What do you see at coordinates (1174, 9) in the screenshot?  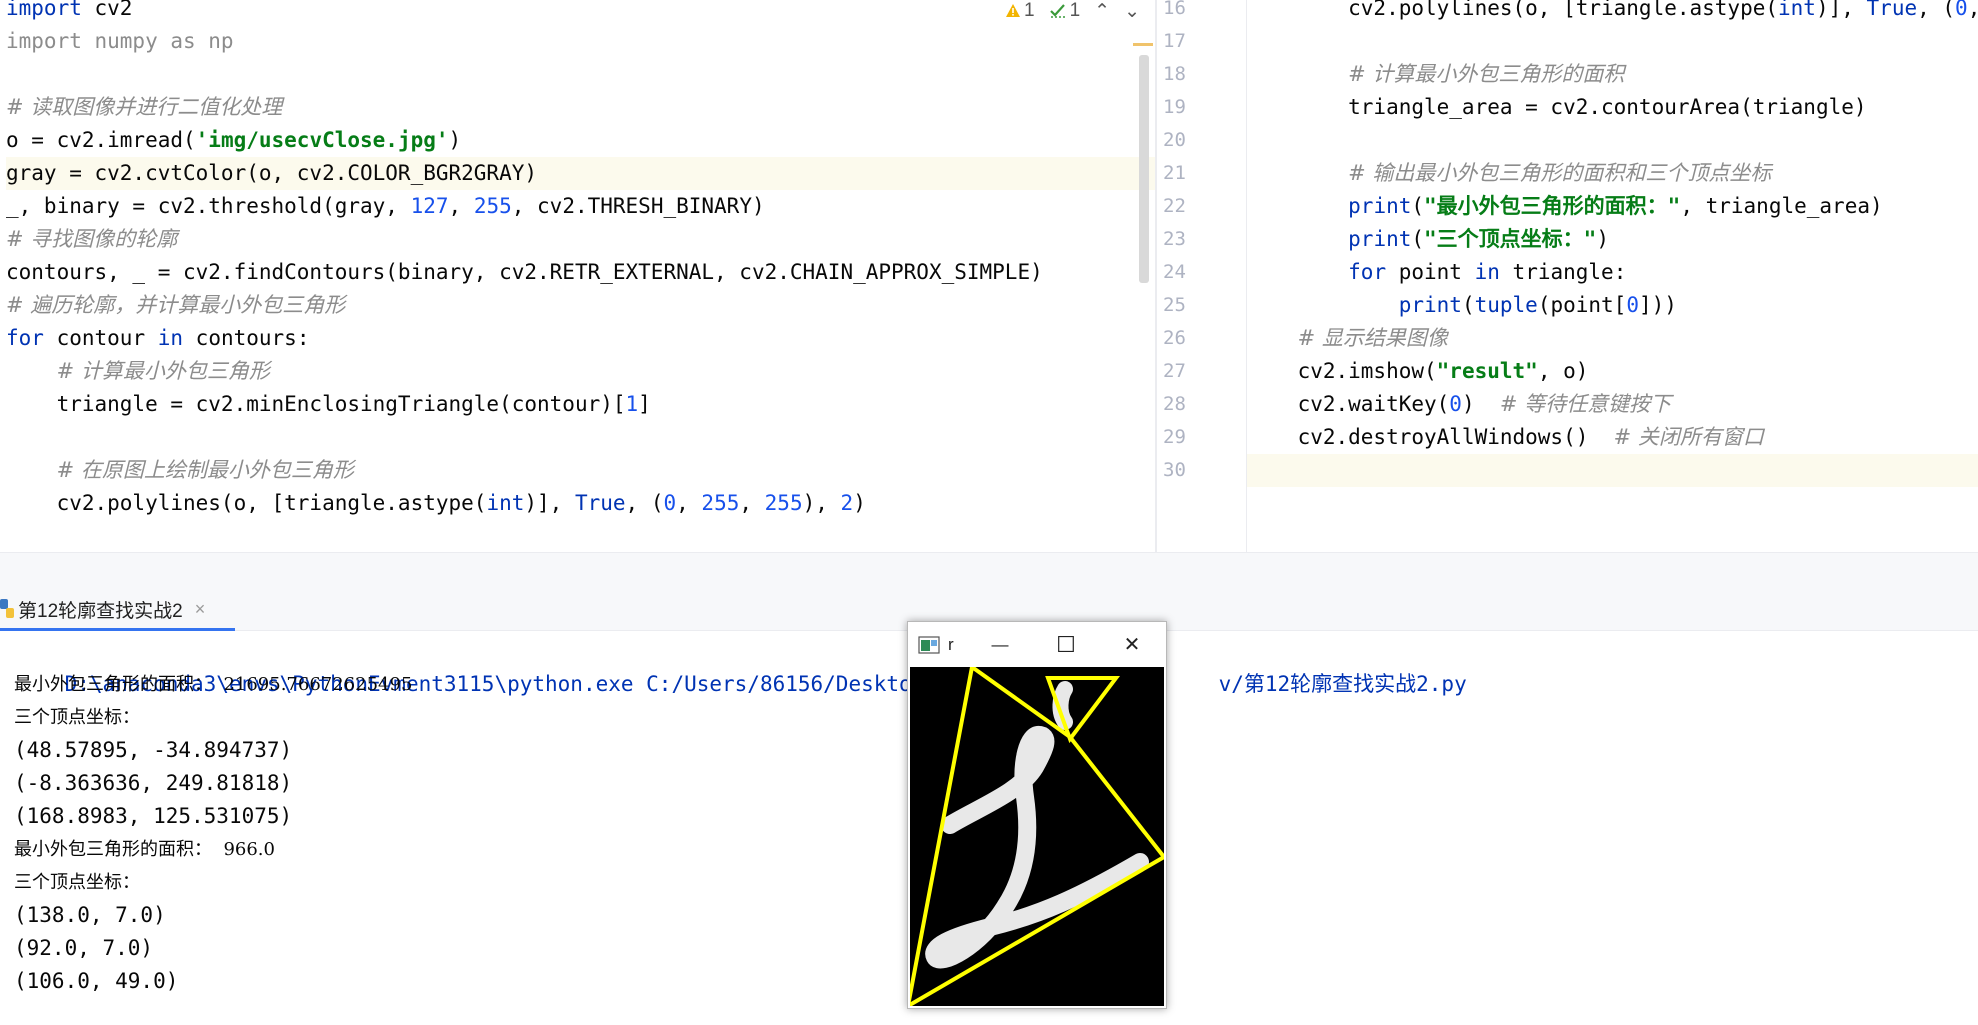 I see `line-number: 16` at bounding box center [1174, 9].